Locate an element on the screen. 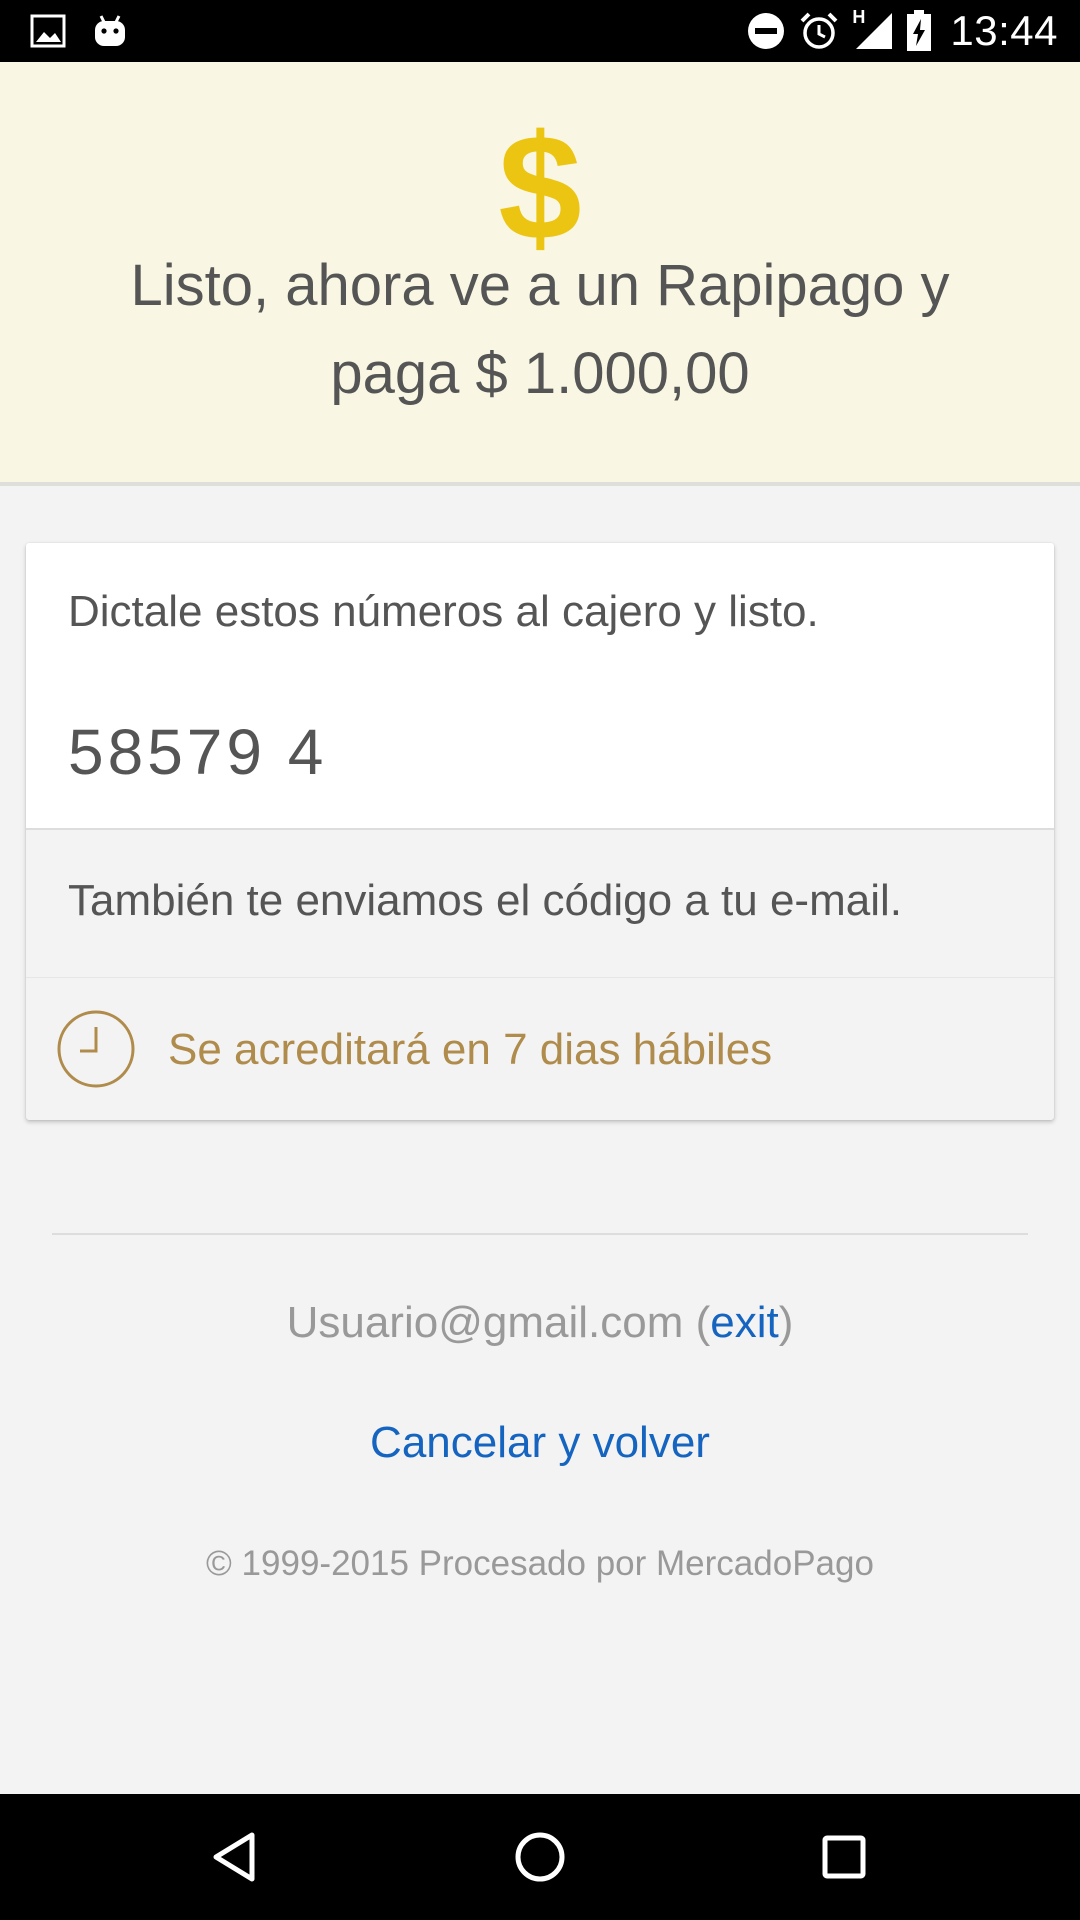 The height and width of the screenshot is (1920, 1080). accreditation-section: Se acreditará en 7 dias hábiles is located at coordinates (540, 1049).